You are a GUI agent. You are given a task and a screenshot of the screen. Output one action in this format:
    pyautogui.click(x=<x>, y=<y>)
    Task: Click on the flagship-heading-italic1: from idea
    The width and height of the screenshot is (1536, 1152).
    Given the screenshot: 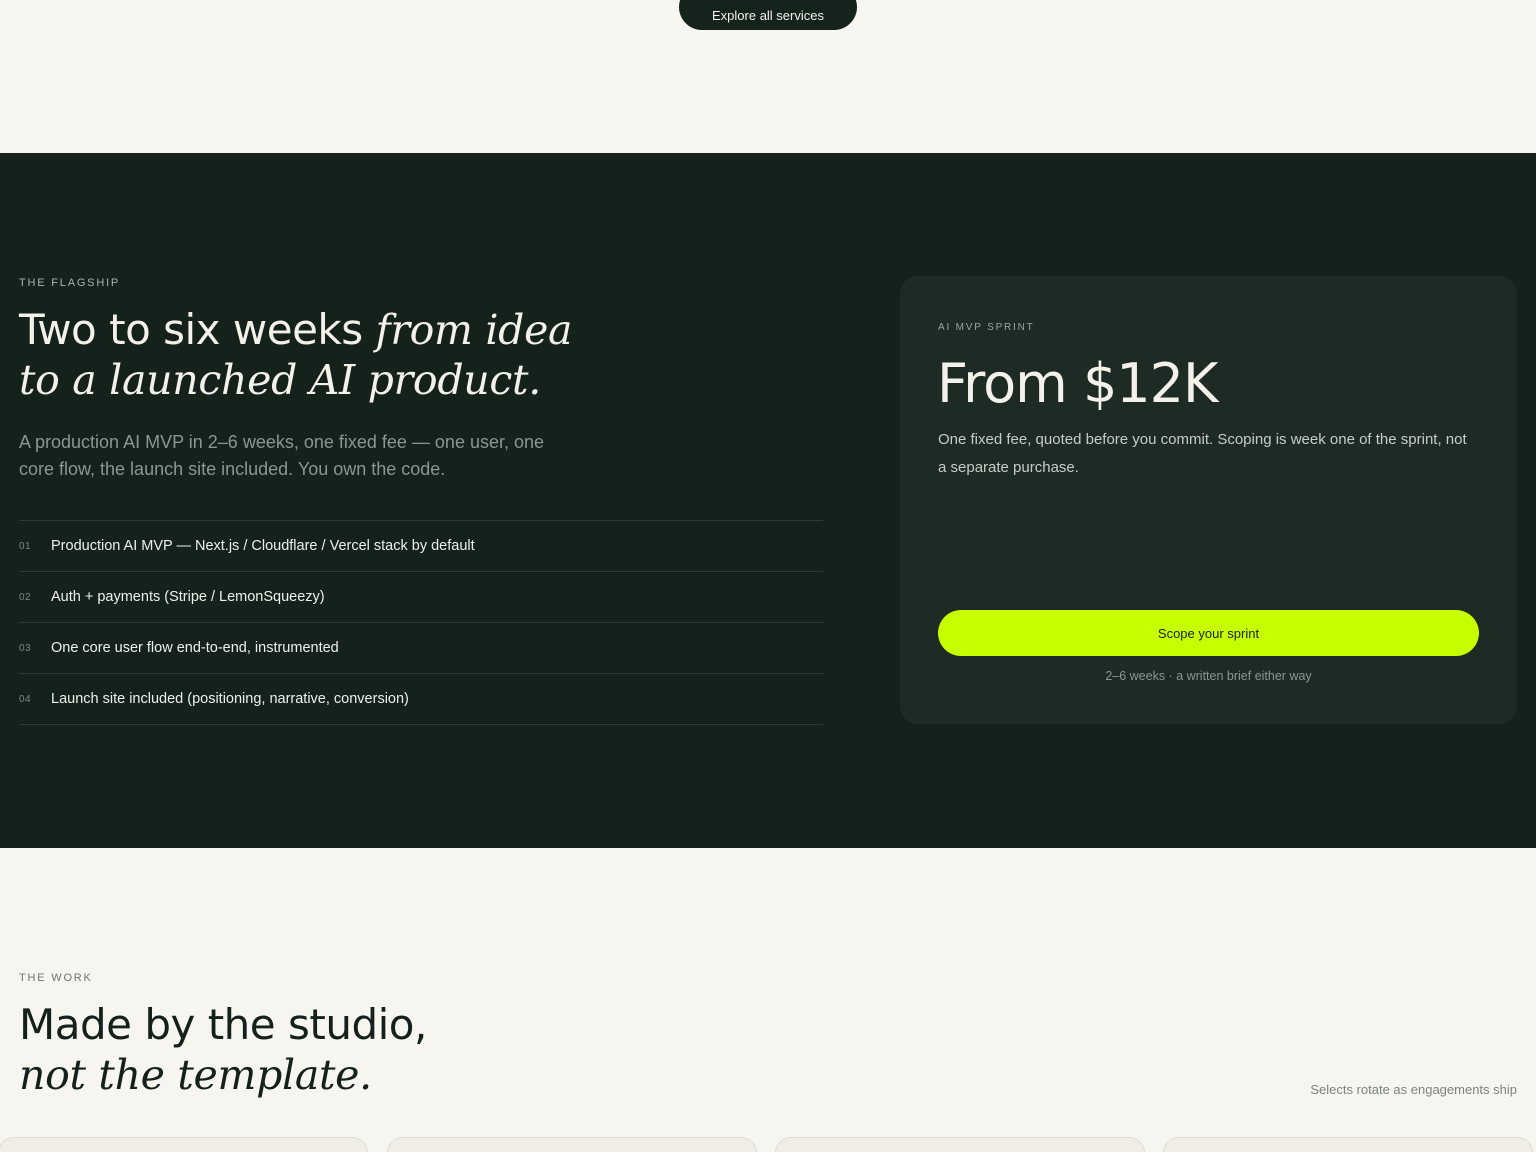 What is the action you would take?
    pyautogui.click(x=474, y=330)
    